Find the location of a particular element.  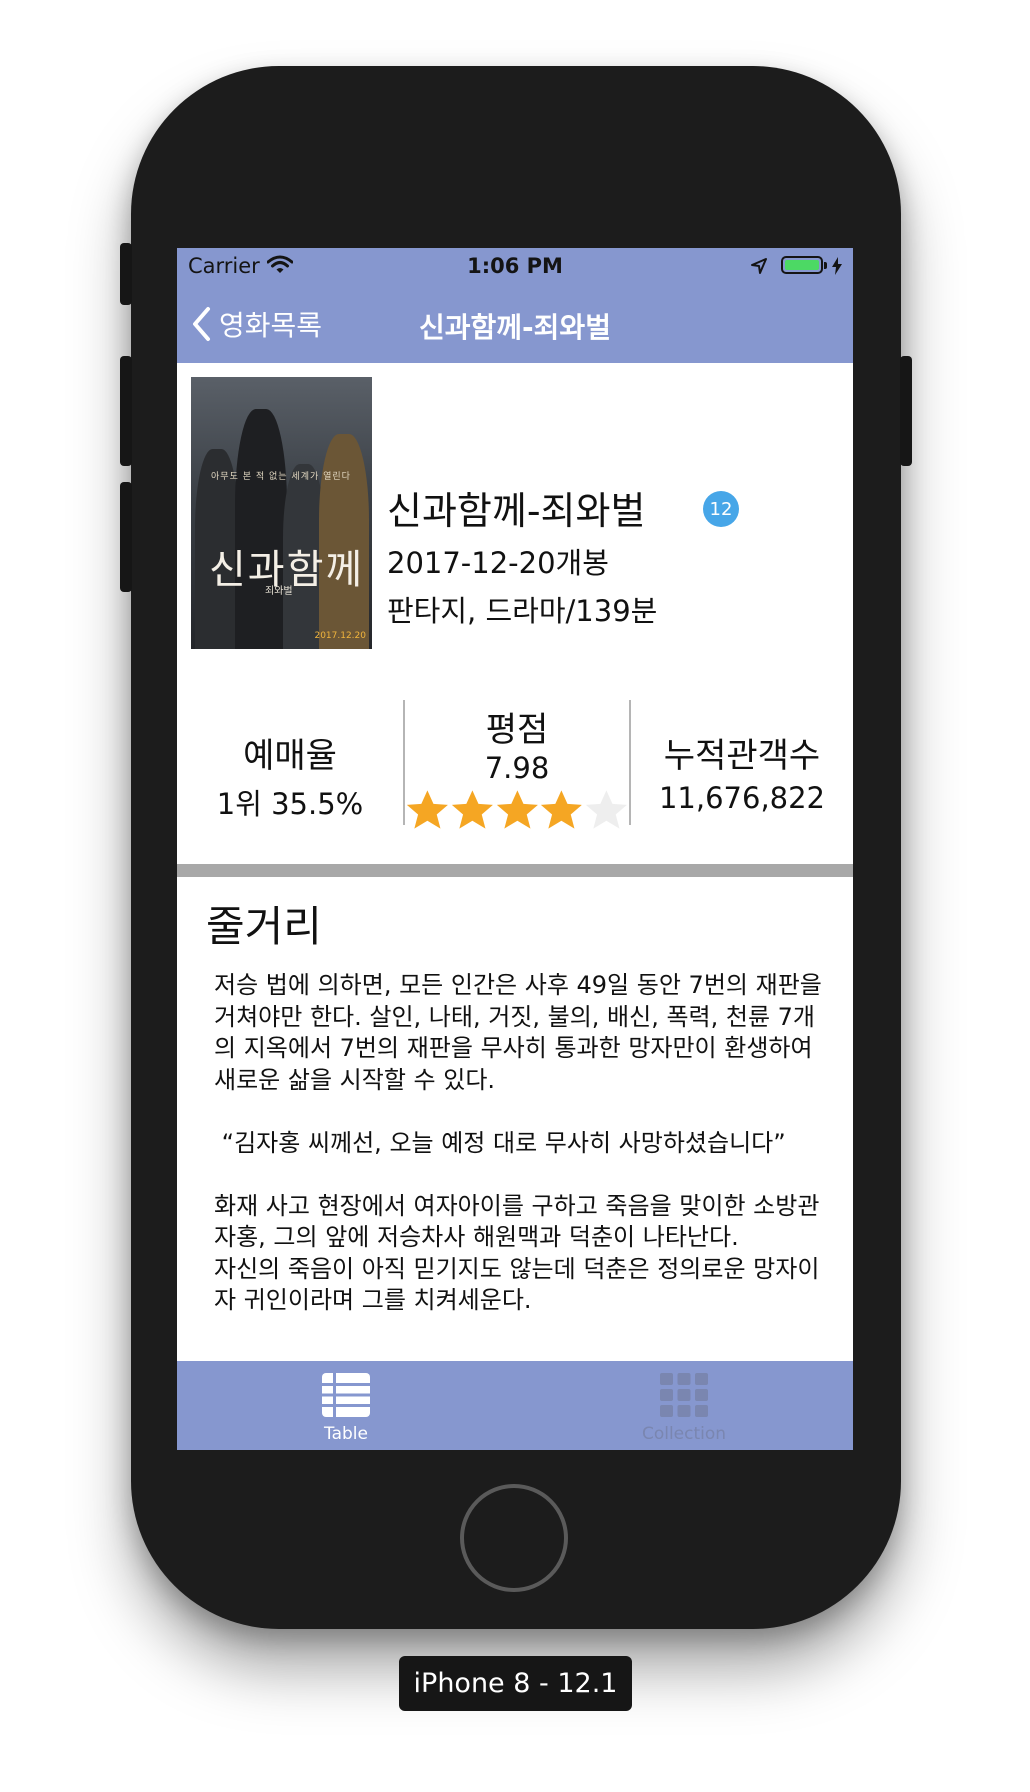

movie-stats: 예매율 1위 35.5% 평점 7.98 누적관객수 11,676,822 is located at coordinates (515, 764).